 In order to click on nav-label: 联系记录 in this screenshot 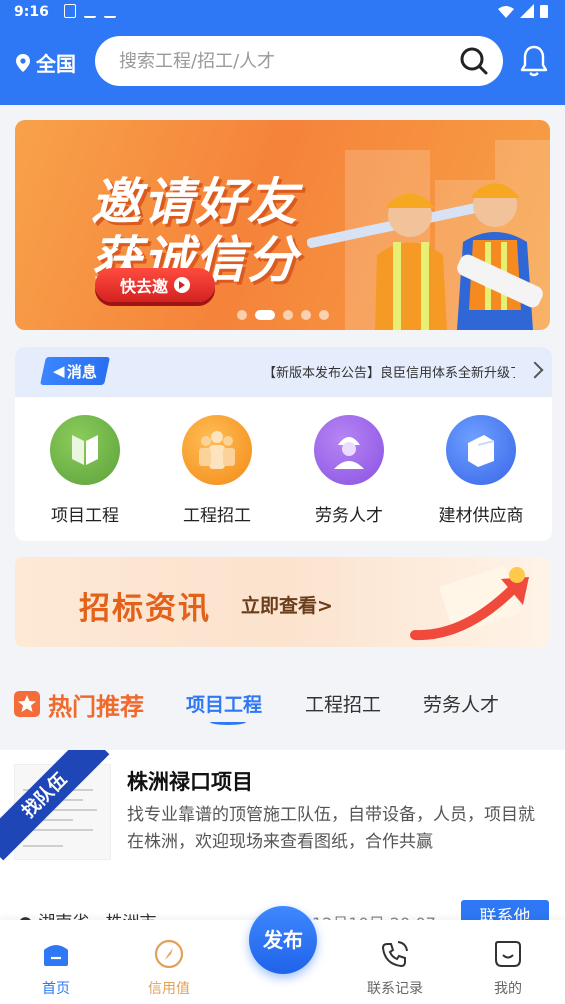, I will do `click(395, 989)`.